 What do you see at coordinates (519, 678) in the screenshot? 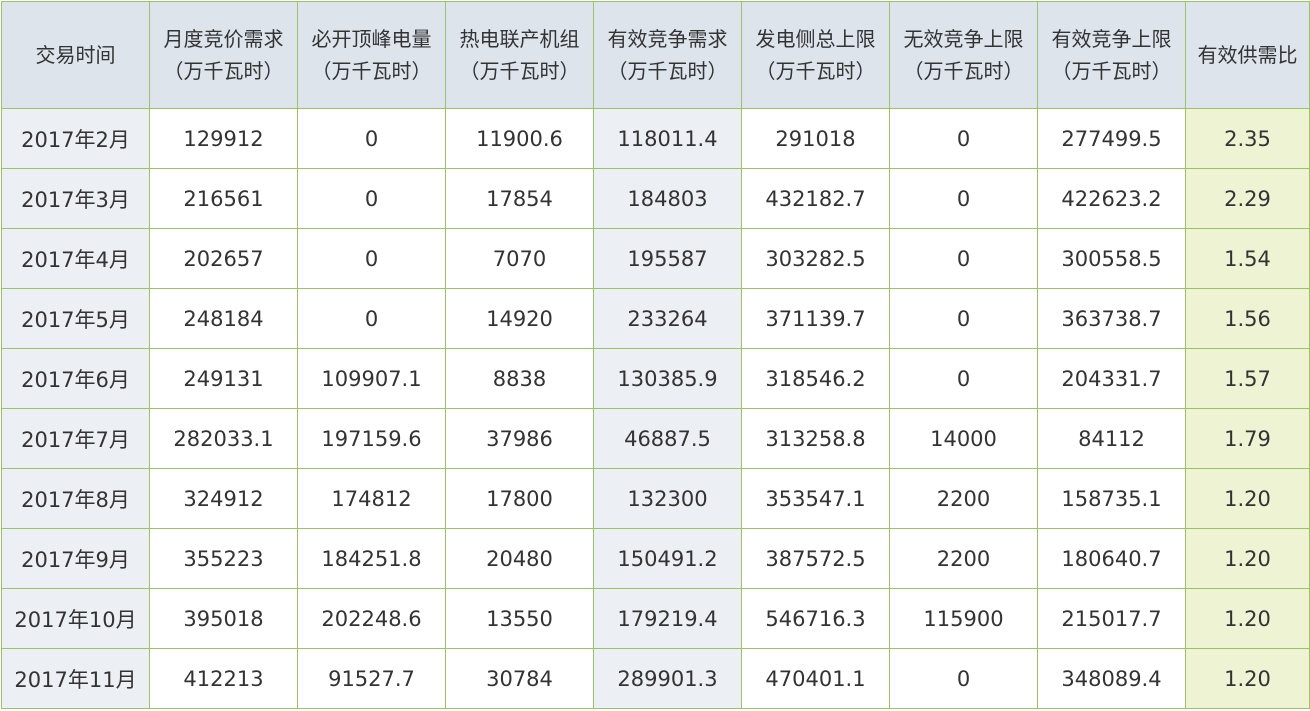
I see `table-cell-chp-units: 30784` at bounding box center [519, 678].